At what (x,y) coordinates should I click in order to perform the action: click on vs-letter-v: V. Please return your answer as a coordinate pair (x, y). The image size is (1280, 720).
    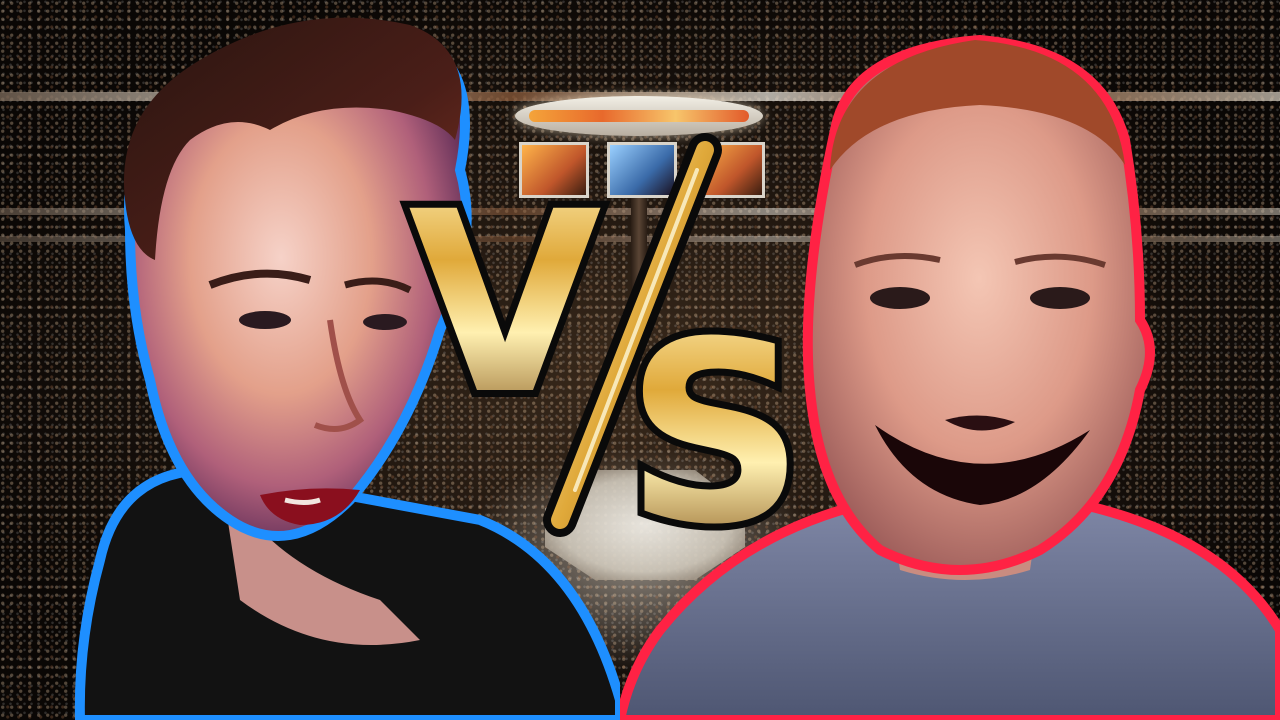
    Looking at the image, I should click on (504, 303).